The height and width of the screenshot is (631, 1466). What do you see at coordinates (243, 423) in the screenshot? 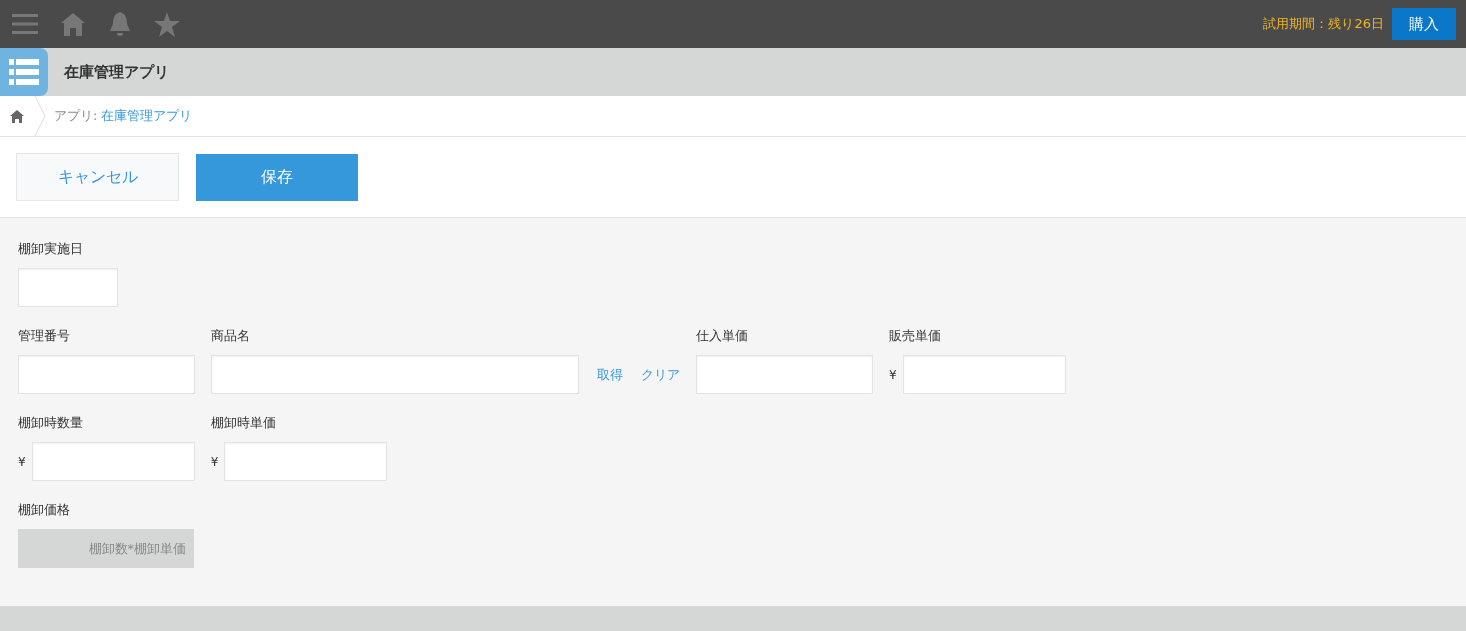
I see `field-label: 棚卸時単価` at bounding box center [243, 423].